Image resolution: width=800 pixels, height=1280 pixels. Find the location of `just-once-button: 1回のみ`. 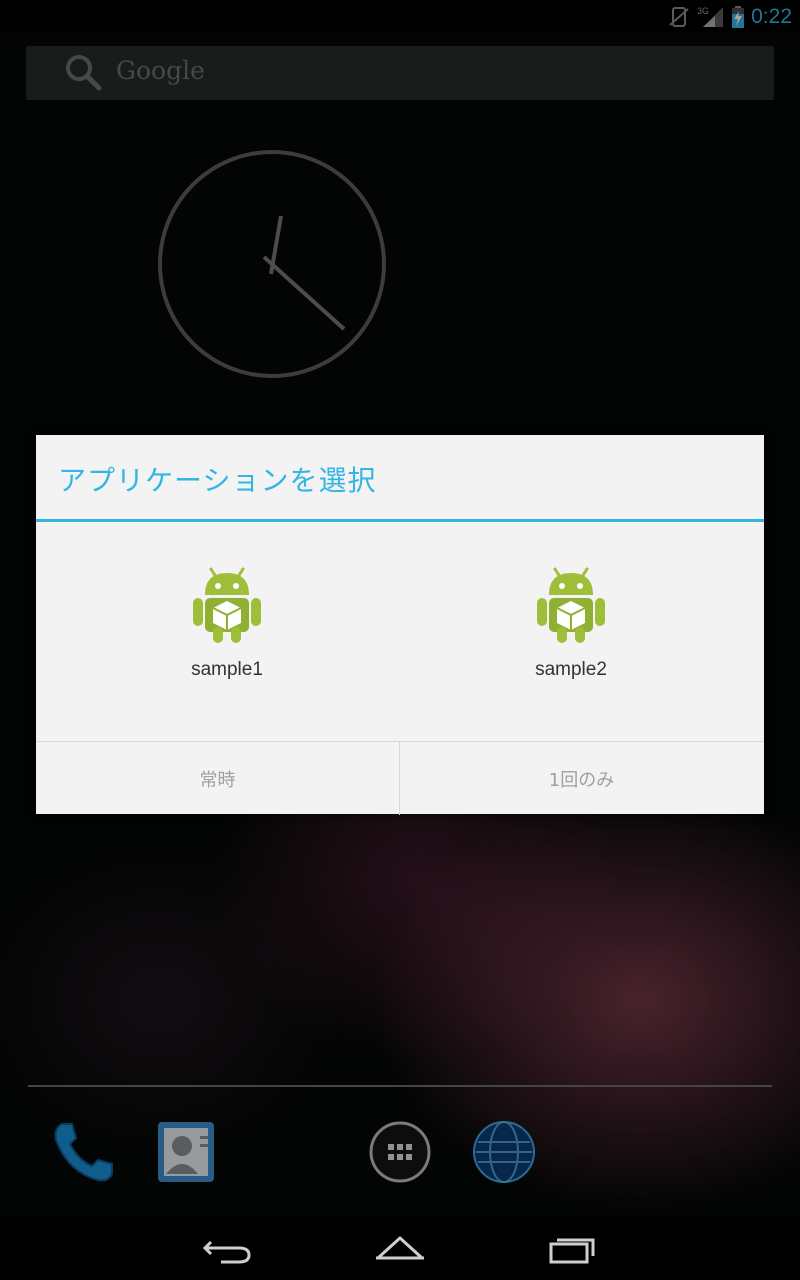

just-once-button: 1回のみ is located at coordinates (581, 778).